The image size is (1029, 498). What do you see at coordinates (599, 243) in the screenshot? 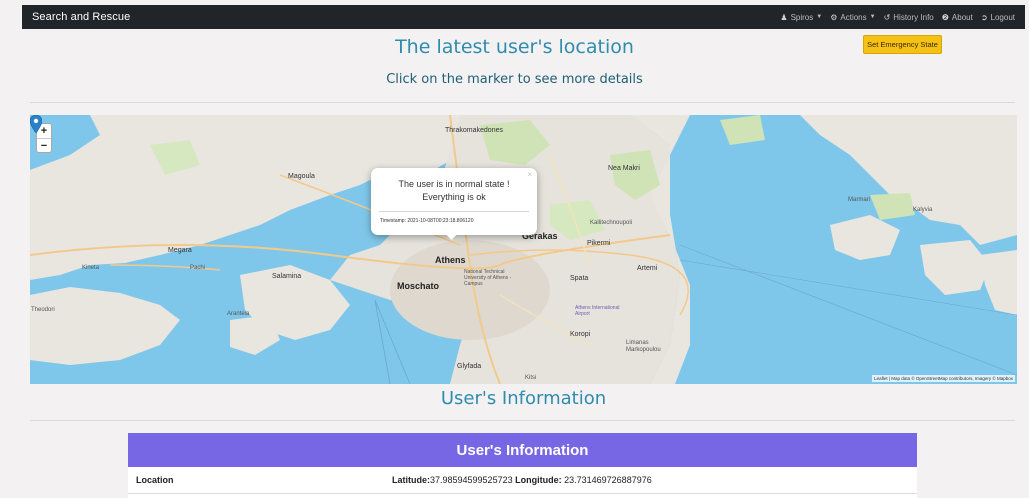
I see `map-label: Pikermi` at bounding box center [599, 243].